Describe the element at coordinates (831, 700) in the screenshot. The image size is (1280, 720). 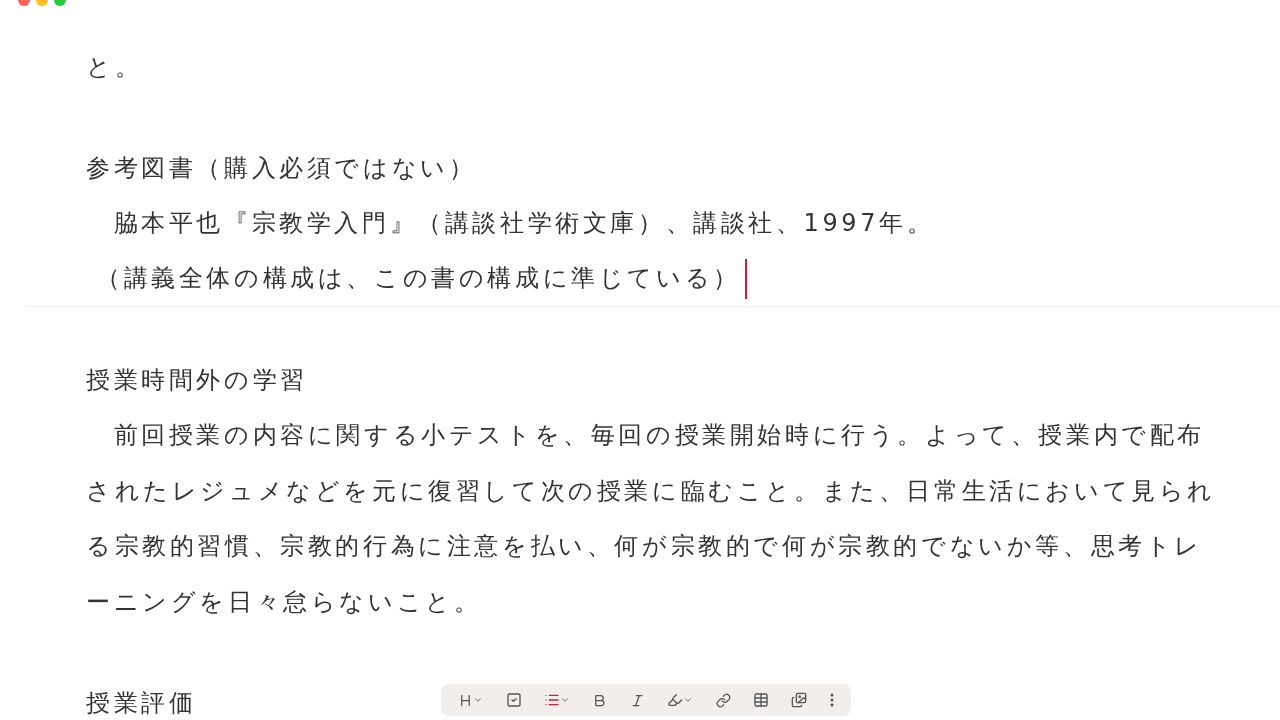
I see `more-icon` at that location.